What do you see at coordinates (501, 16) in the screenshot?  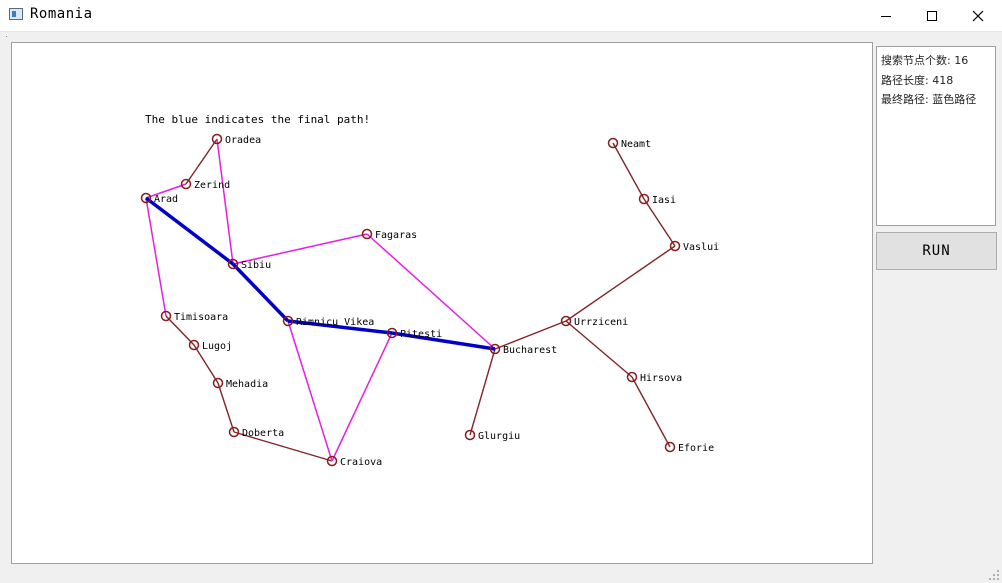 I see `title-bar: Romania` at bounding box center [501, 16].